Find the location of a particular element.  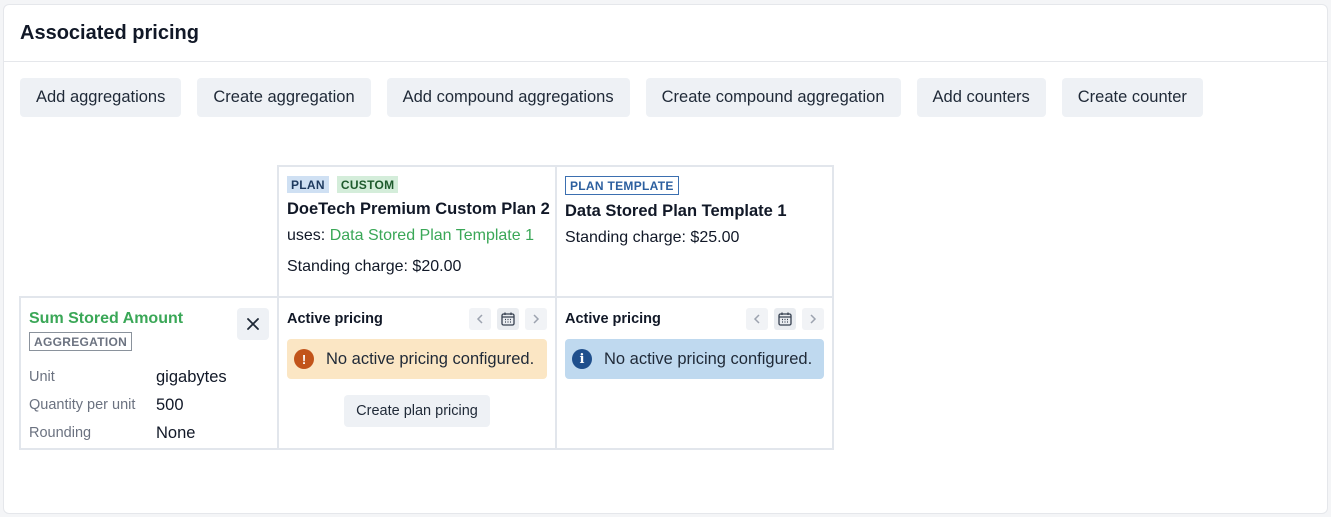

remove-aggregation-button is located at coordinates (253, 324).